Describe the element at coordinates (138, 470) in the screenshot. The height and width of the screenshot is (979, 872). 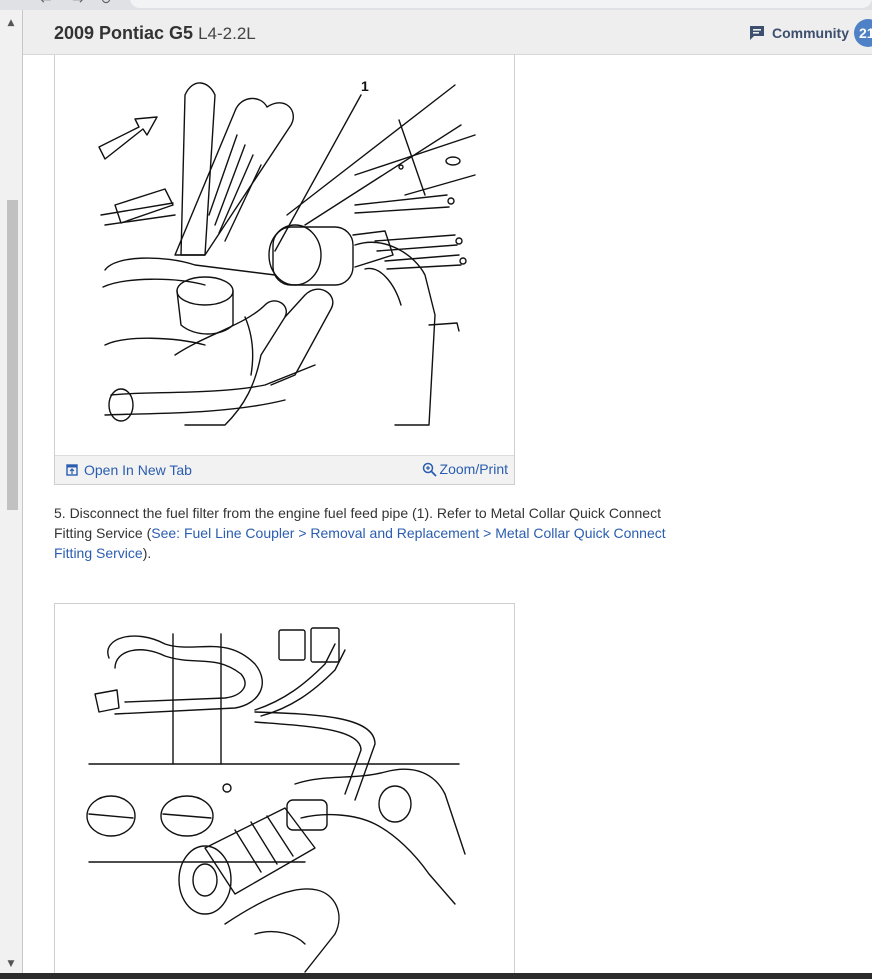
I see `open-in-new-tab-label: Open In New Tab` at that location.